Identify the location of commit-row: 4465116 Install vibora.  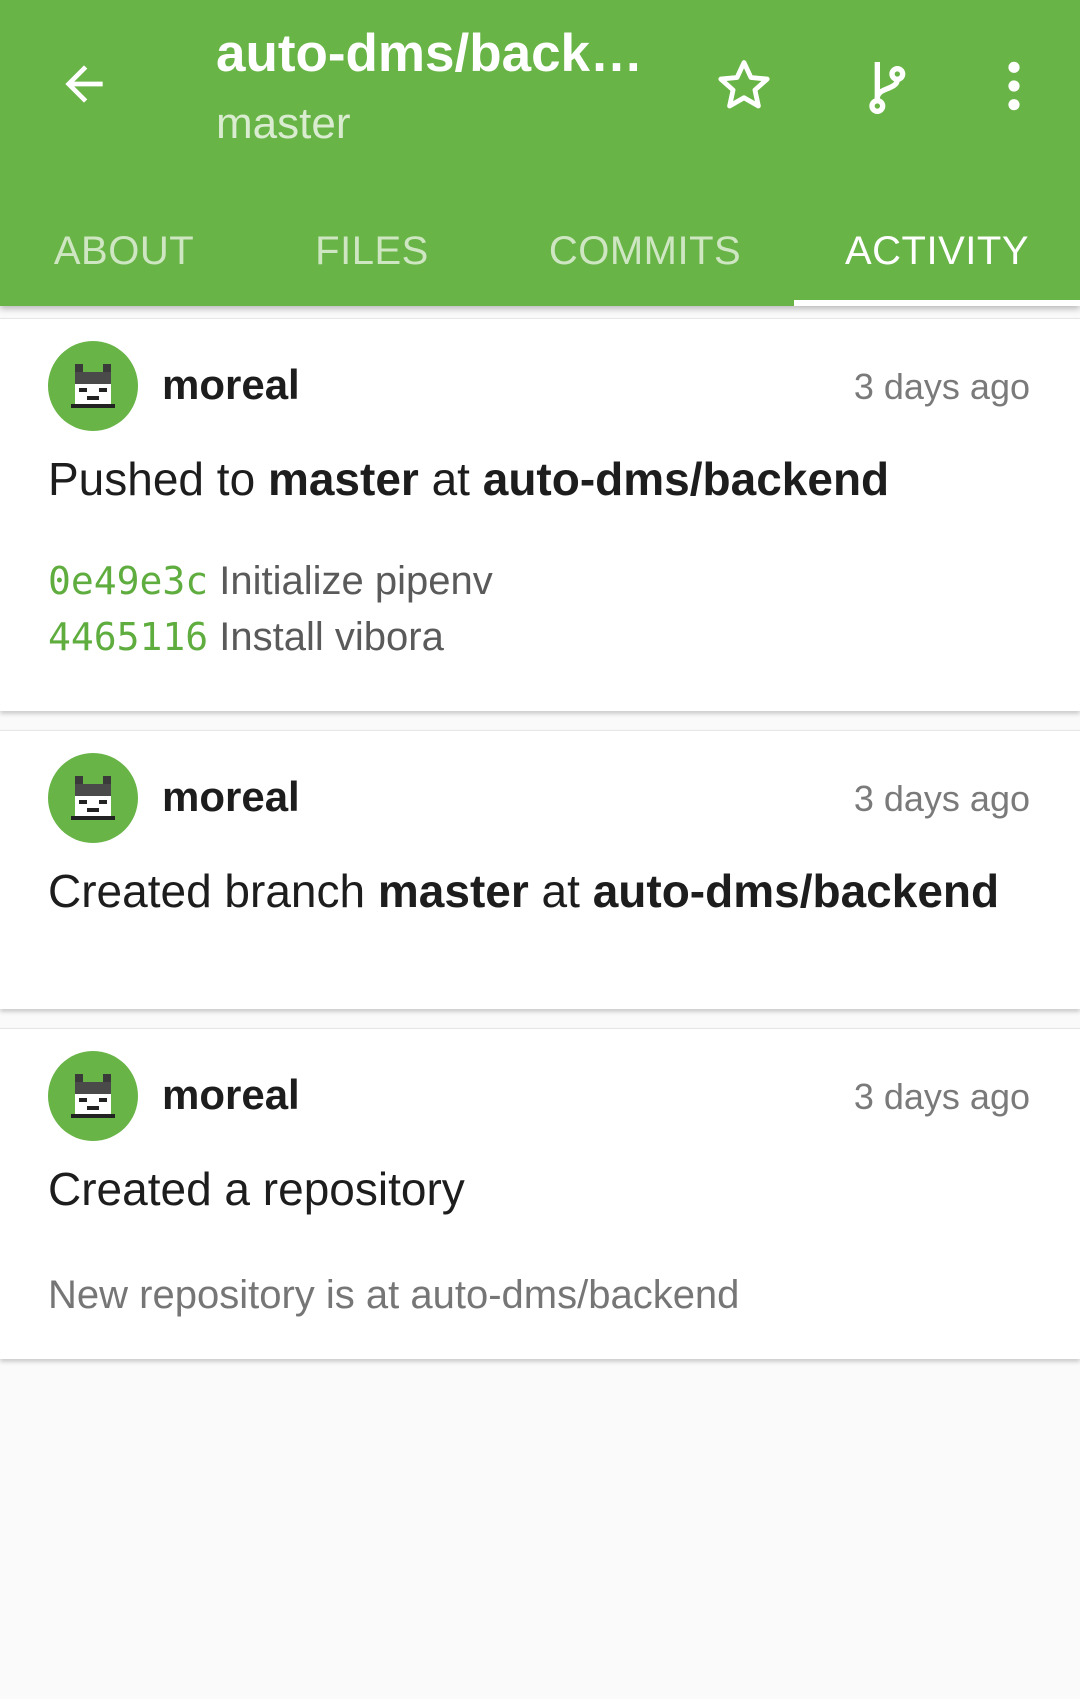
(270, 637).